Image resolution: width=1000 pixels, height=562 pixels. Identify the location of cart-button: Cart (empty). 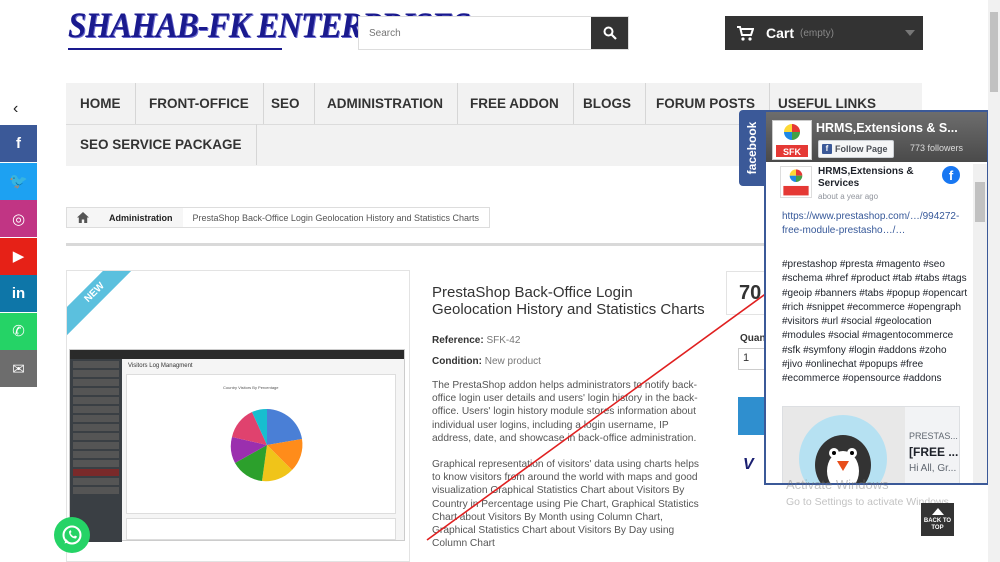
(824, 33).